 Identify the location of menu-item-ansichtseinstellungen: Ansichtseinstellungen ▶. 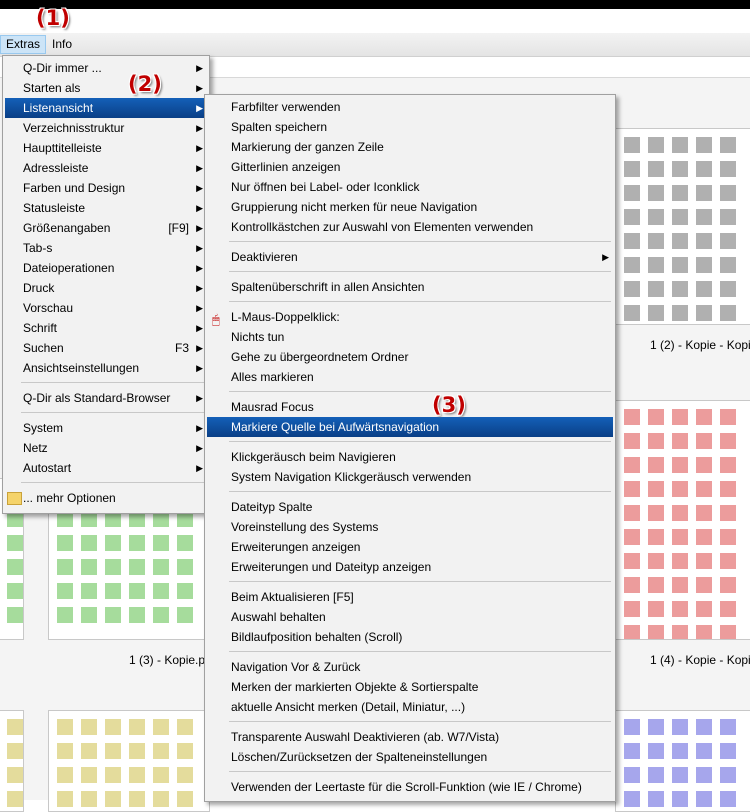
(106, 368).